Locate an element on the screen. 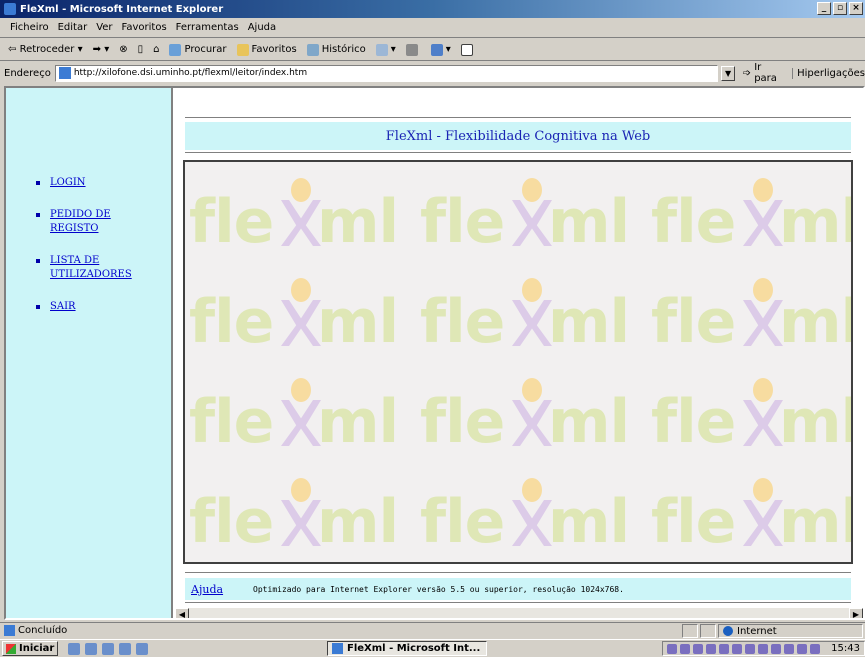 The width and height of the screenshot is (865, 657). desktop-quicklaunch-icon is located at coordinates (108, 648).